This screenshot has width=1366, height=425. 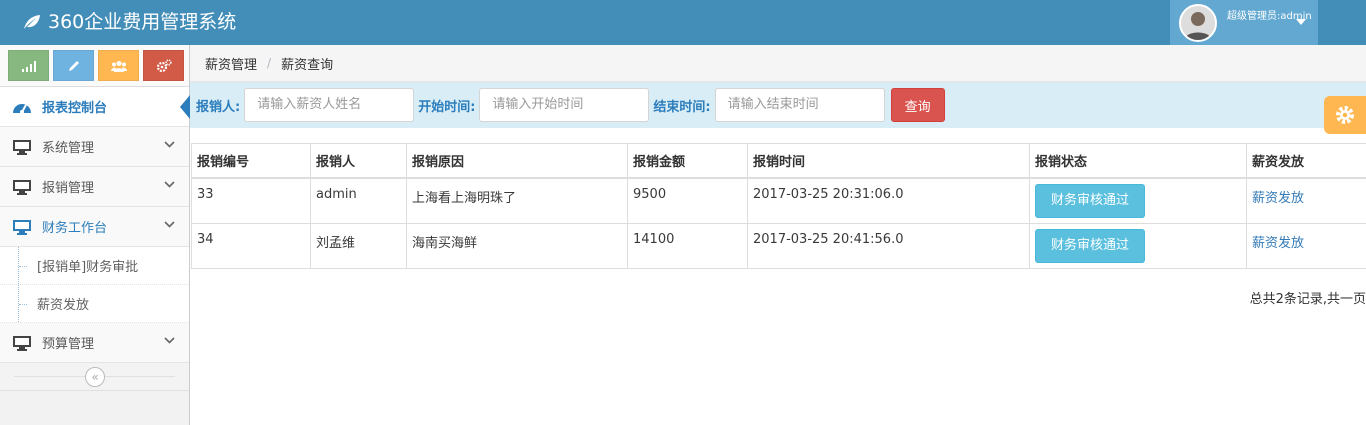 What do you see at coordinates (251, 246) in the screenshot?
I see `cell-id: 34` at bounding box center [251, 246].